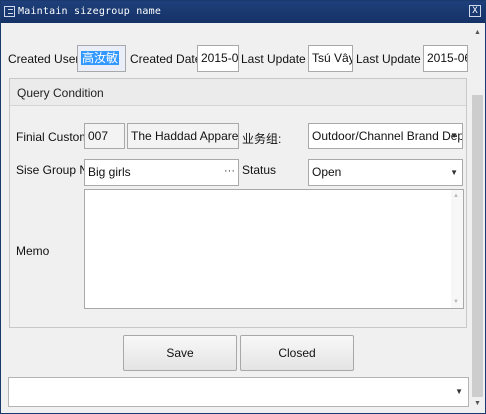  What do you see at coordinates (98, 136) in the screenshot?
I see `final-customer-code: 007` at bounding box center [98, 136].